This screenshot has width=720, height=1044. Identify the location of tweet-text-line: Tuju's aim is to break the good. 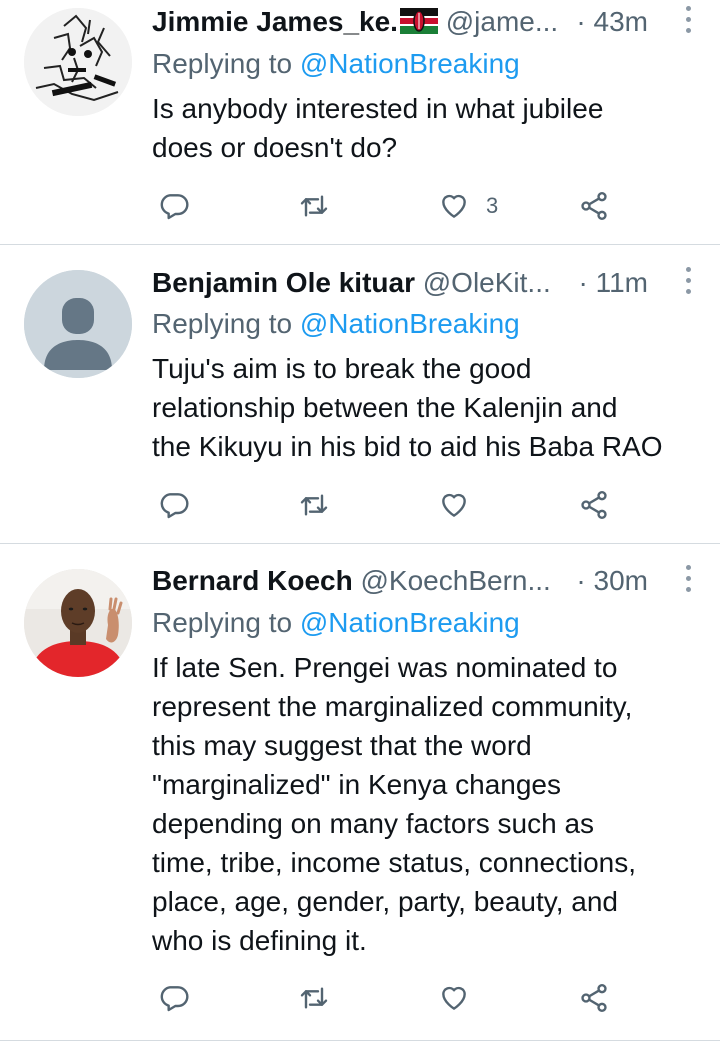
(342, 368).